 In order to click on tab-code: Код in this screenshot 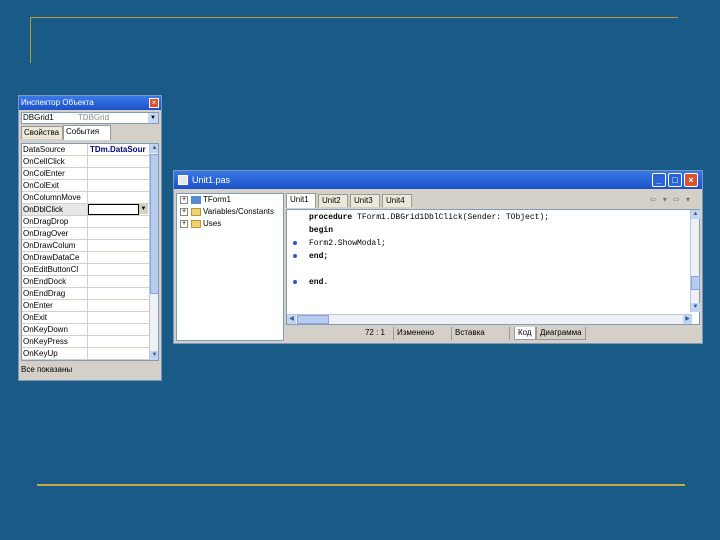, I will do `click(525, 333)`.